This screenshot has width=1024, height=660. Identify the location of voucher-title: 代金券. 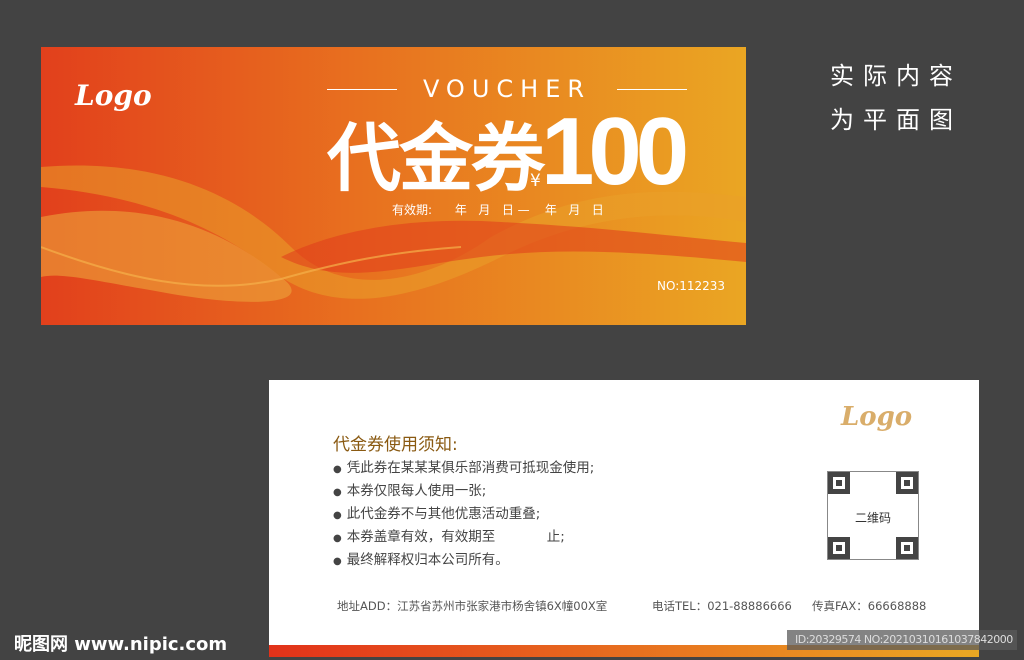
(436, 159).